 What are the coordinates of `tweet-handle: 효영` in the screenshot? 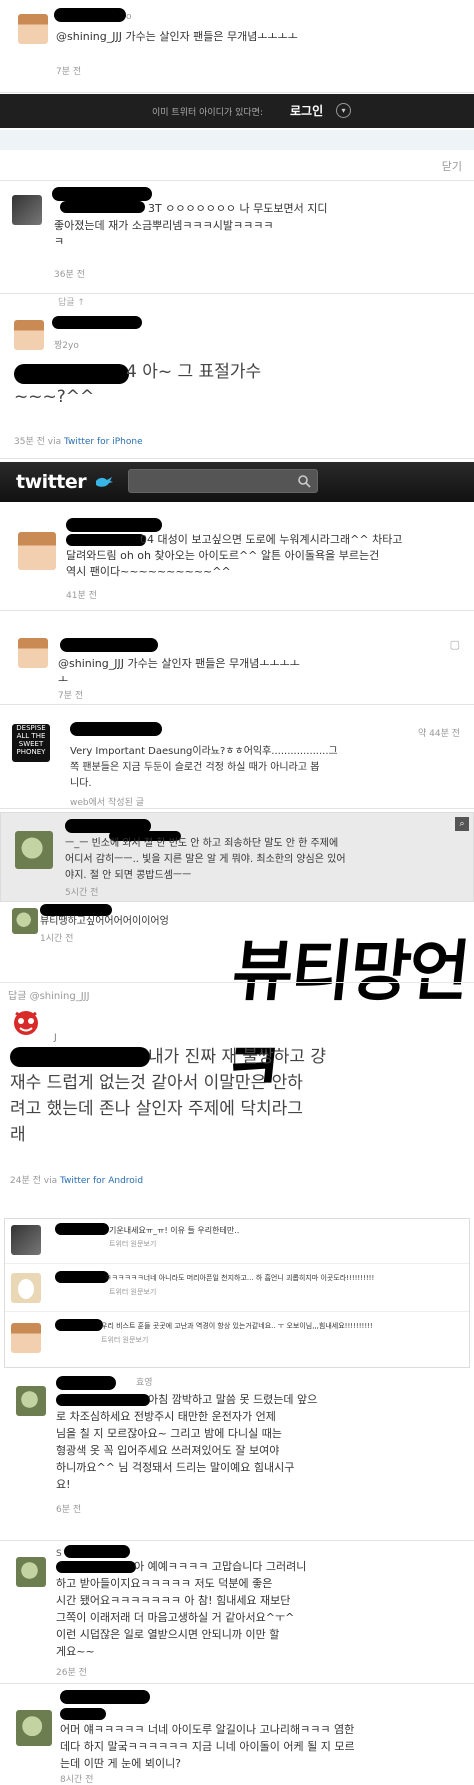 It's located at (144, 1383).